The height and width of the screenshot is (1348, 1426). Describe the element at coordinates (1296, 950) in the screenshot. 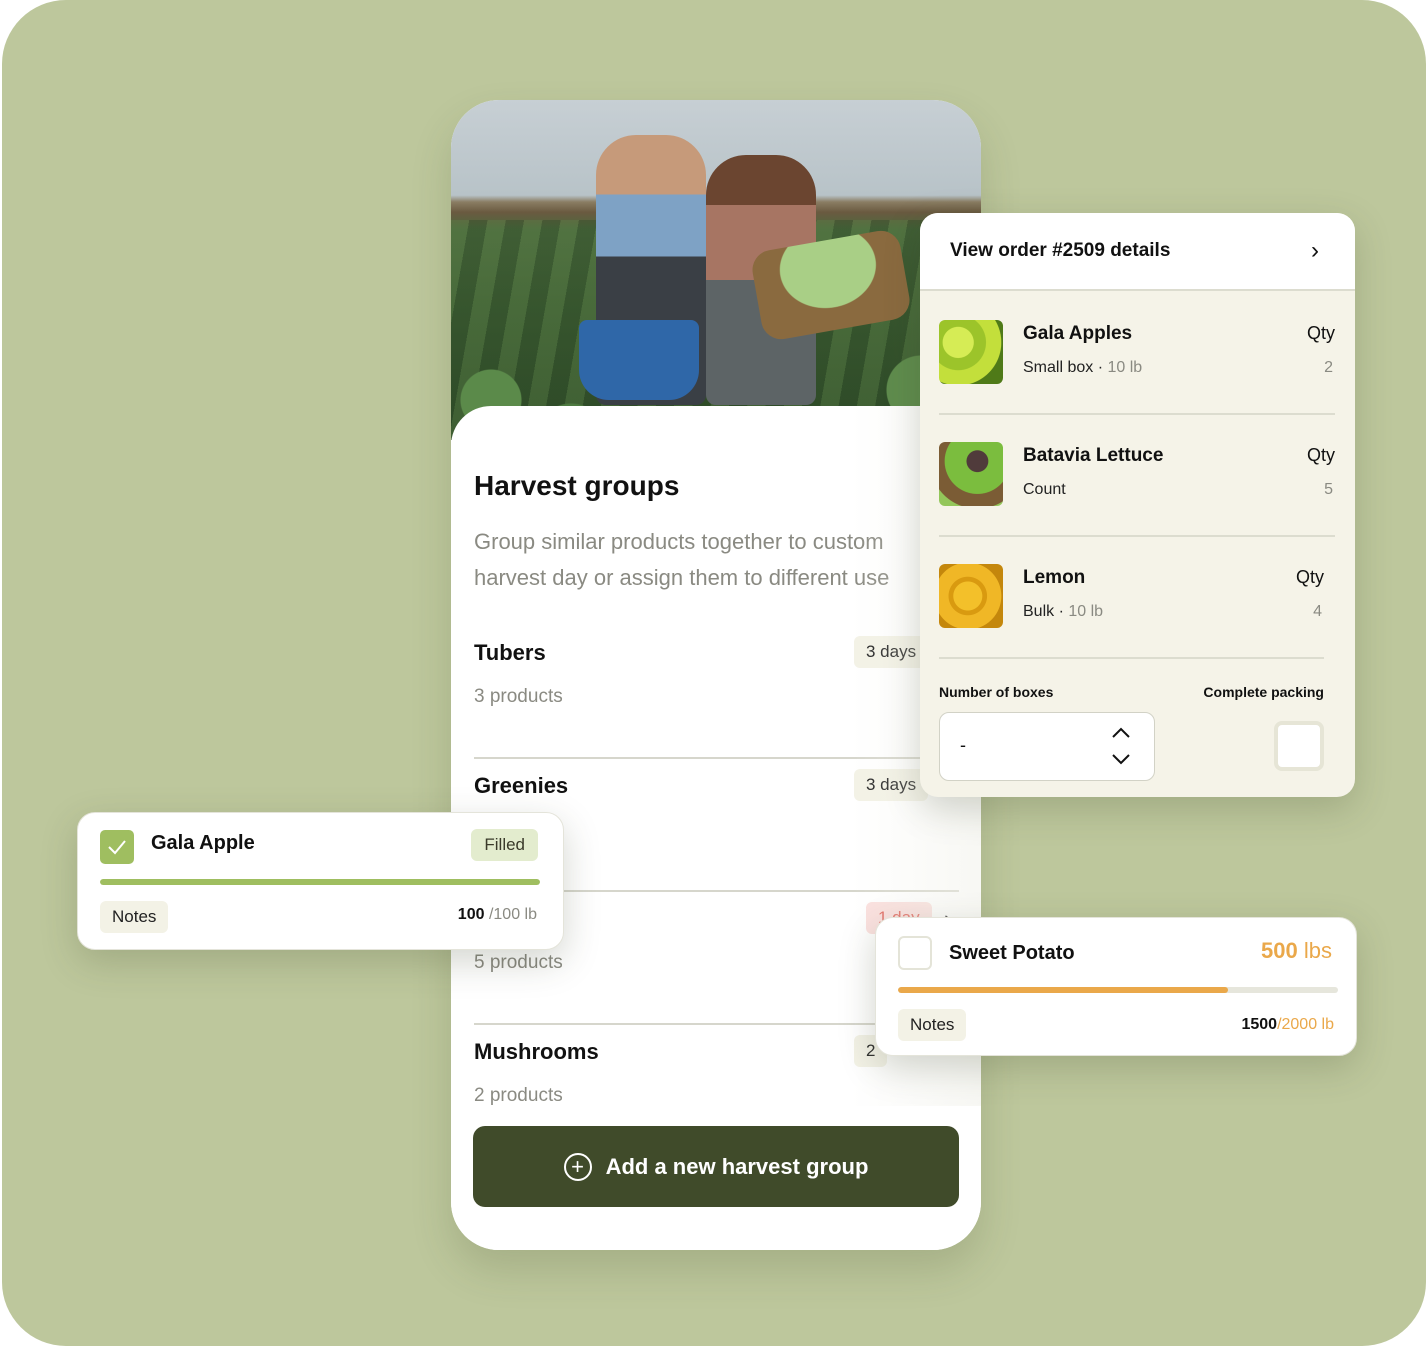

I see `remaining-amount: 500 lbs` at that location.